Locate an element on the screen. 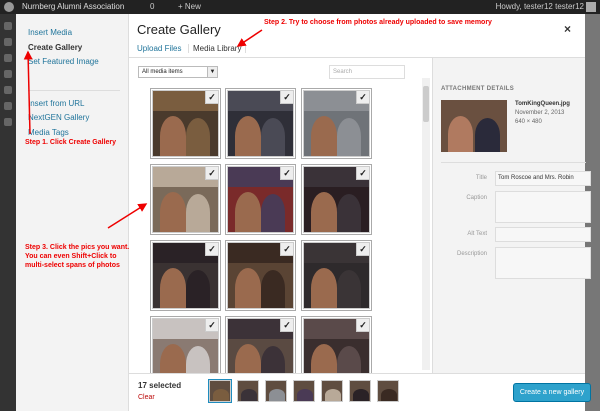 Image resolution: width=600 pixels, height=411 pixels. menu-set-featured-image: Set Featured Image is located at coordinates (63, 61).